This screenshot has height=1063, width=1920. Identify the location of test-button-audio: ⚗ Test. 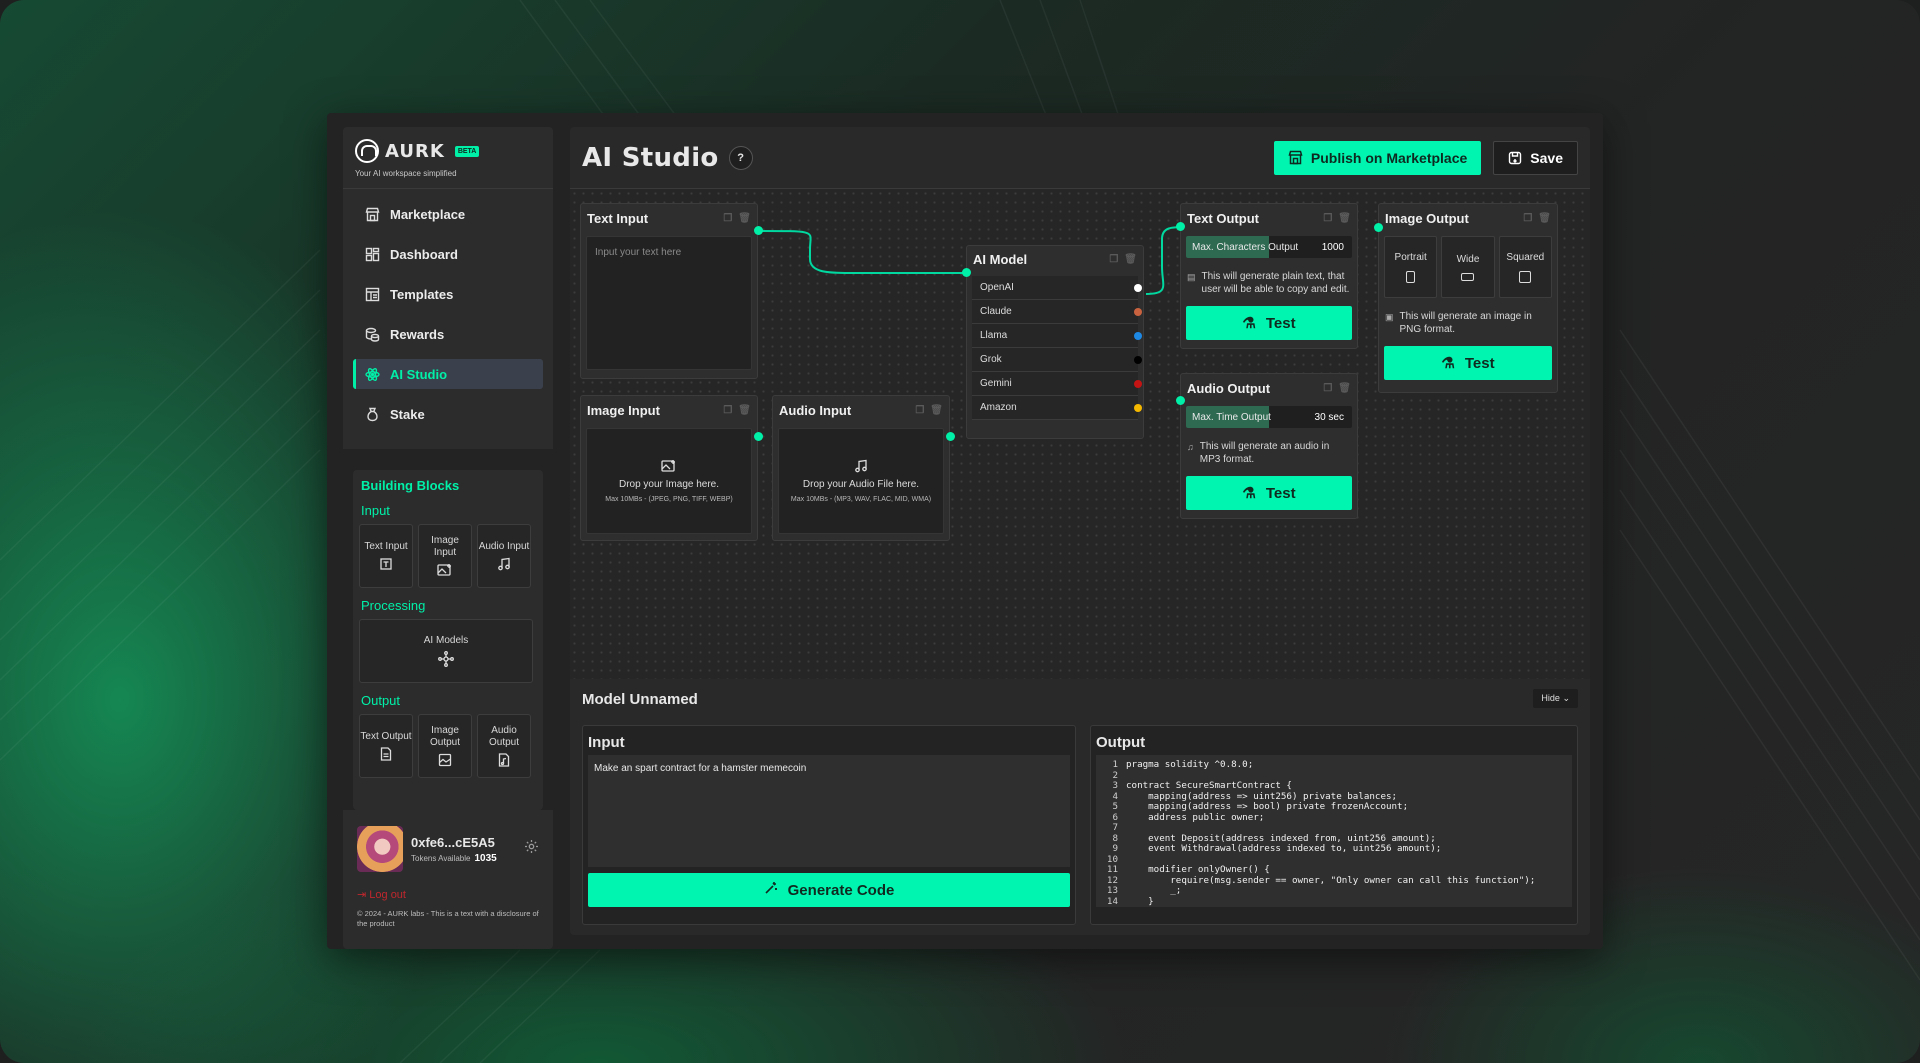
(1269, 493).